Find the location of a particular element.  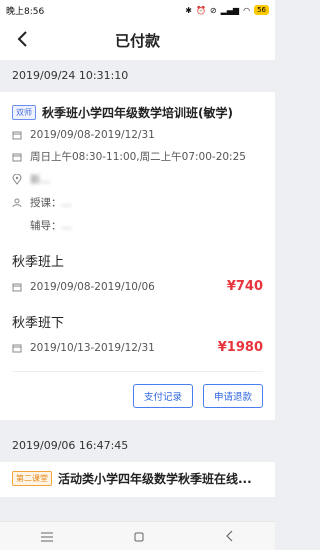

course-schedule: 周日上午08:30-11:00,周二上午07:00-20:25 is located at coordinates (138, 157).